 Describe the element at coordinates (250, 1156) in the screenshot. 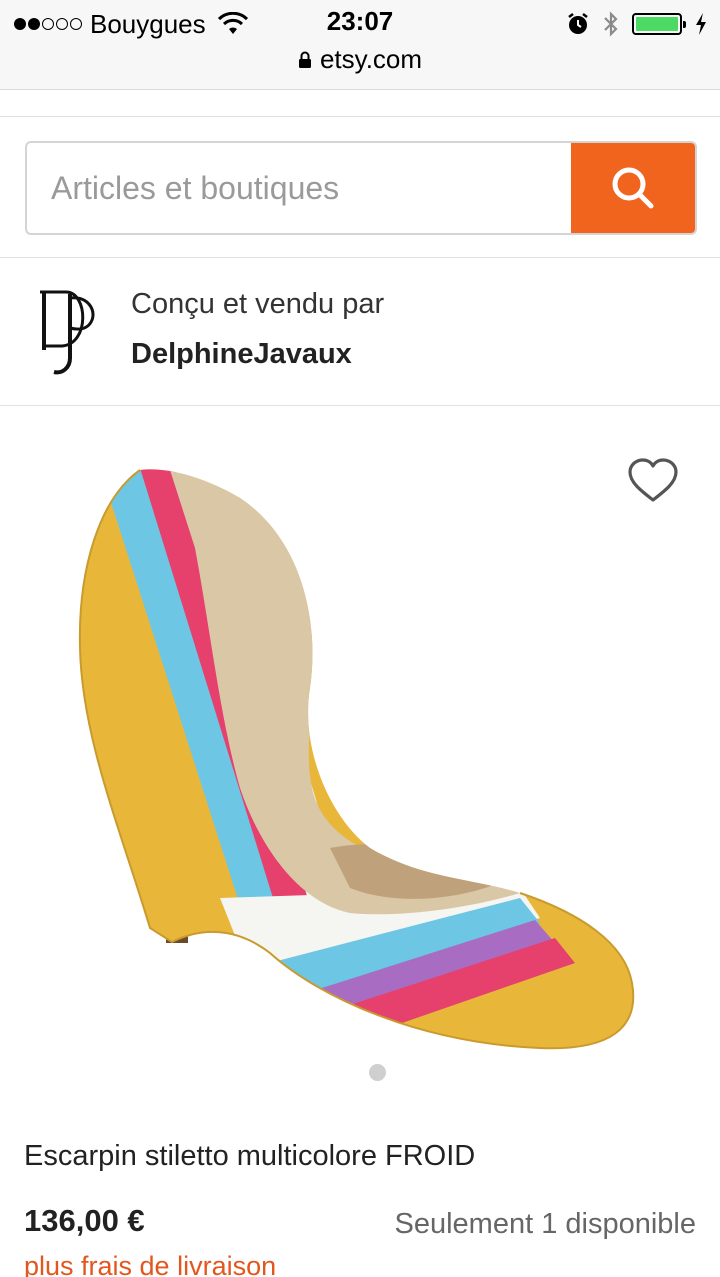

I see `product-title: Escarpin stiletto multicolore FROID` at that location.